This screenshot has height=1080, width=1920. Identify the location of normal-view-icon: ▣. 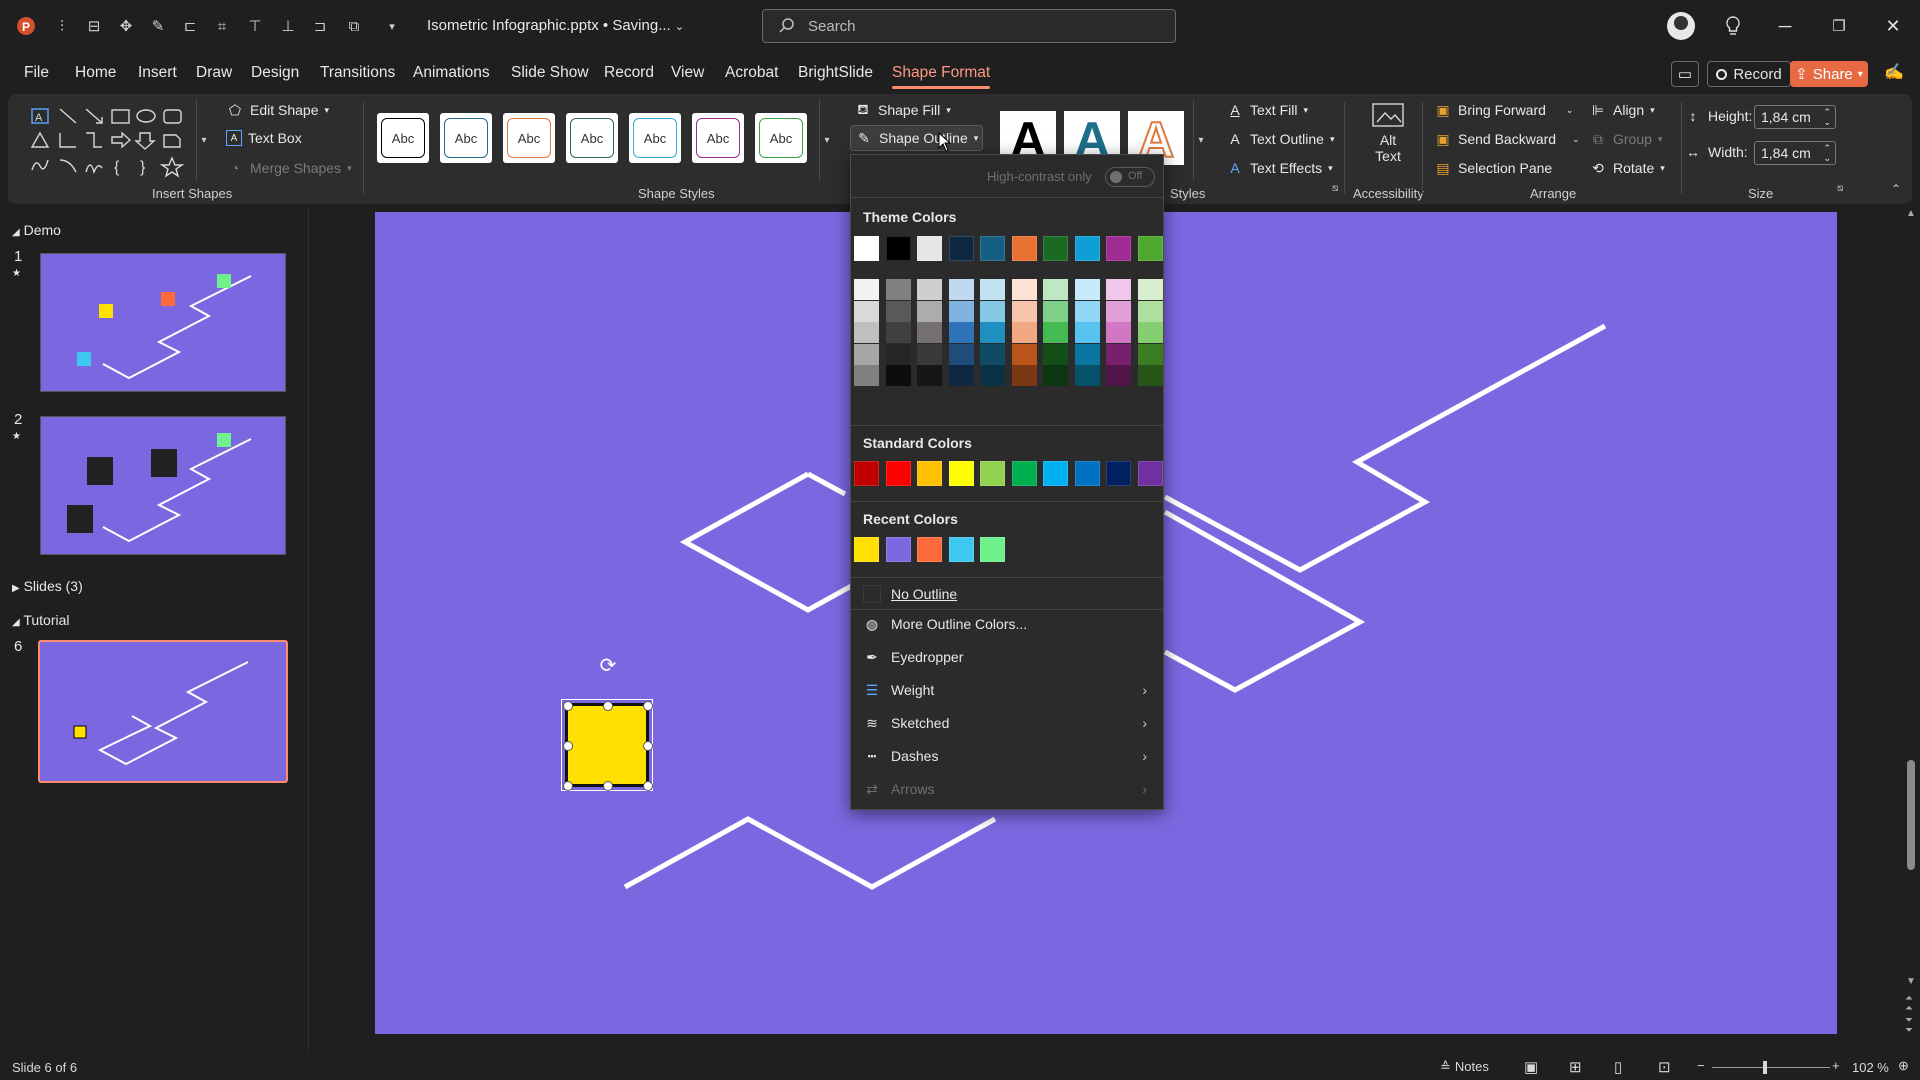
(1531, 1067).